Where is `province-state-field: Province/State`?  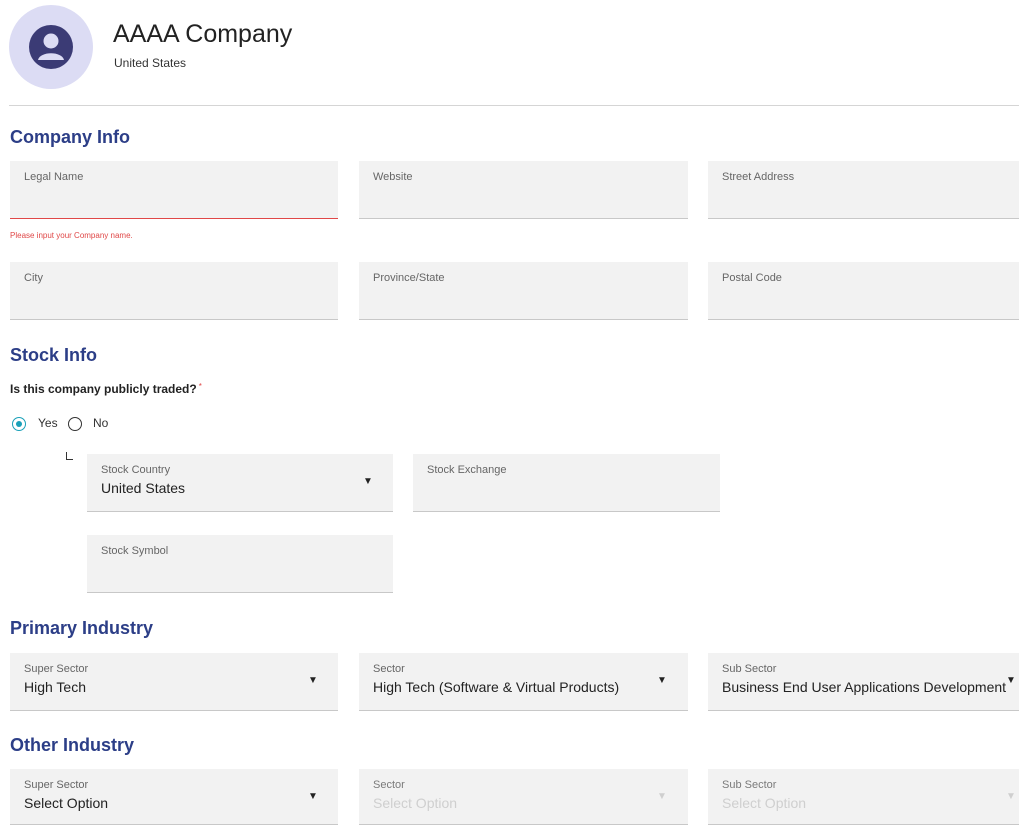 province-state-field: Province/State is located at coordinates (523, 291).